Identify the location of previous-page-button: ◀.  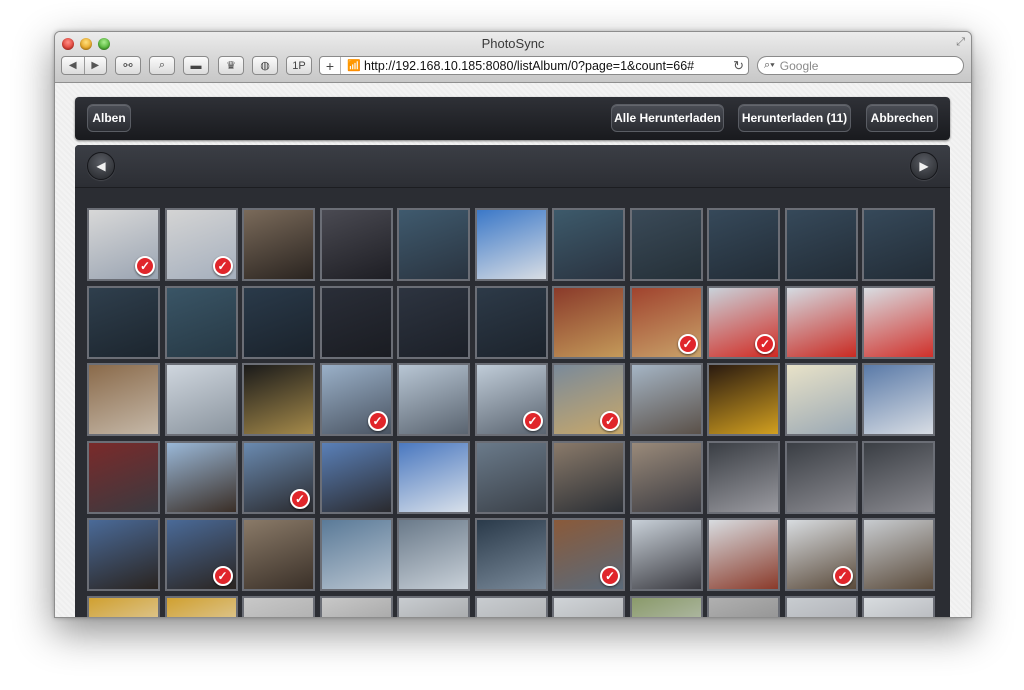
(101, 166).